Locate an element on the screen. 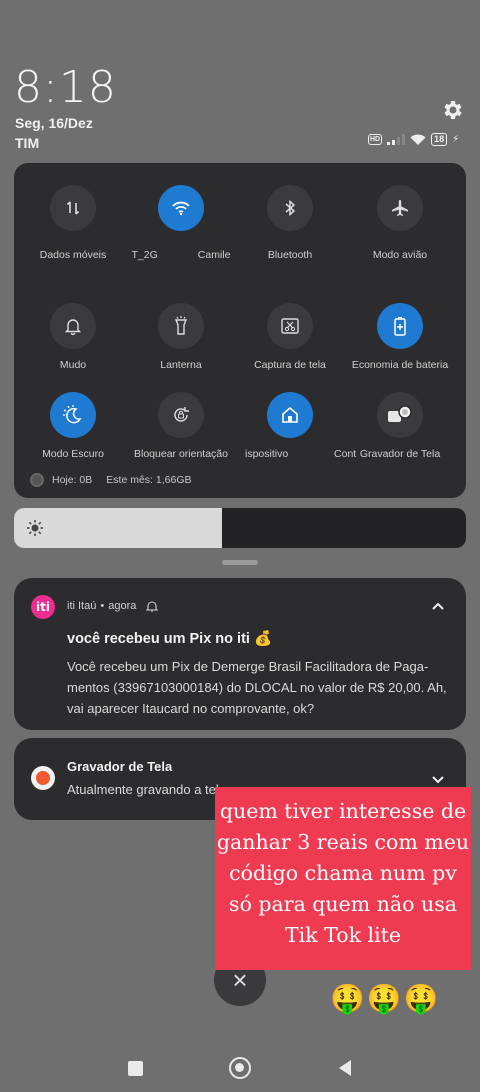 This screenshot has width=480, height=1092. bell-icon is located at coordinates (73, 326).